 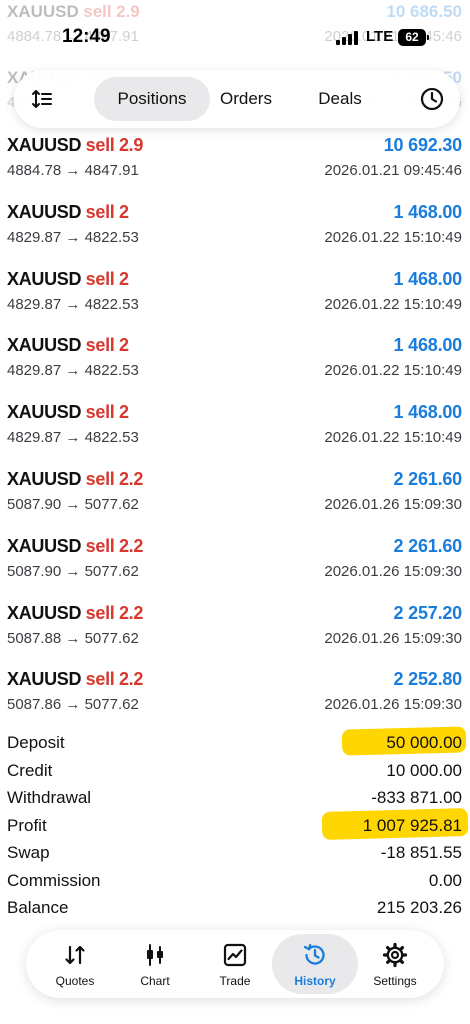 What do you see at coordinates (54, 880) in the screenshot?
I see `summary-label: Commission` at bounding box center [54, 880].